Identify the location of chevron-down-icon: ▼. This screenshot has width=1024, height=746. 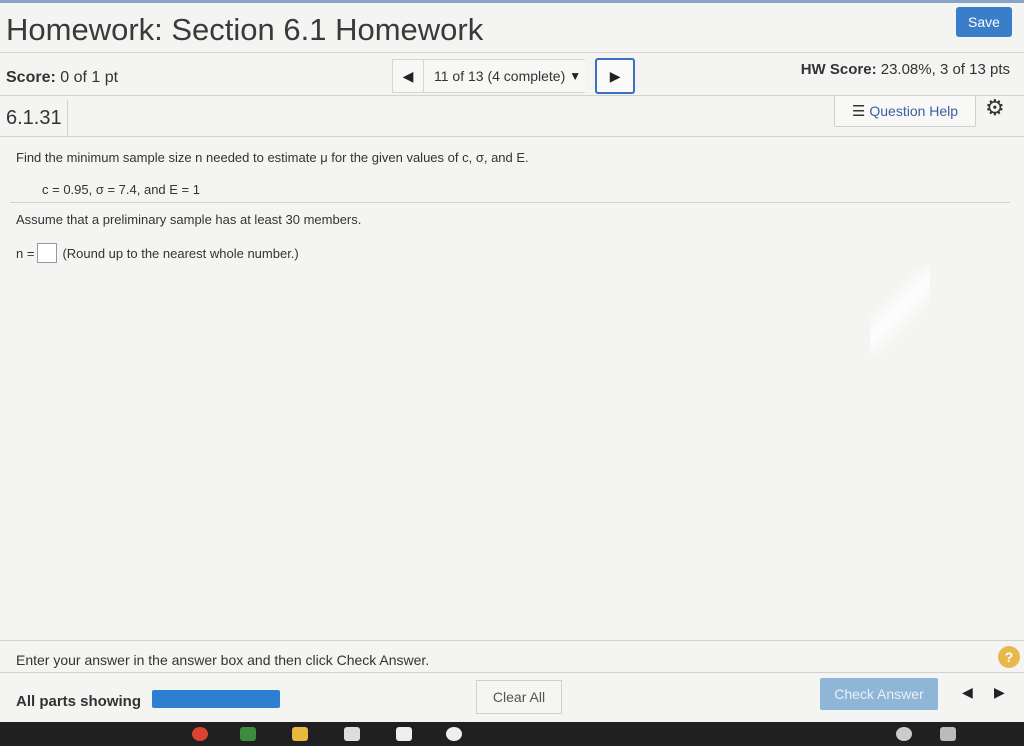
(575, 76).